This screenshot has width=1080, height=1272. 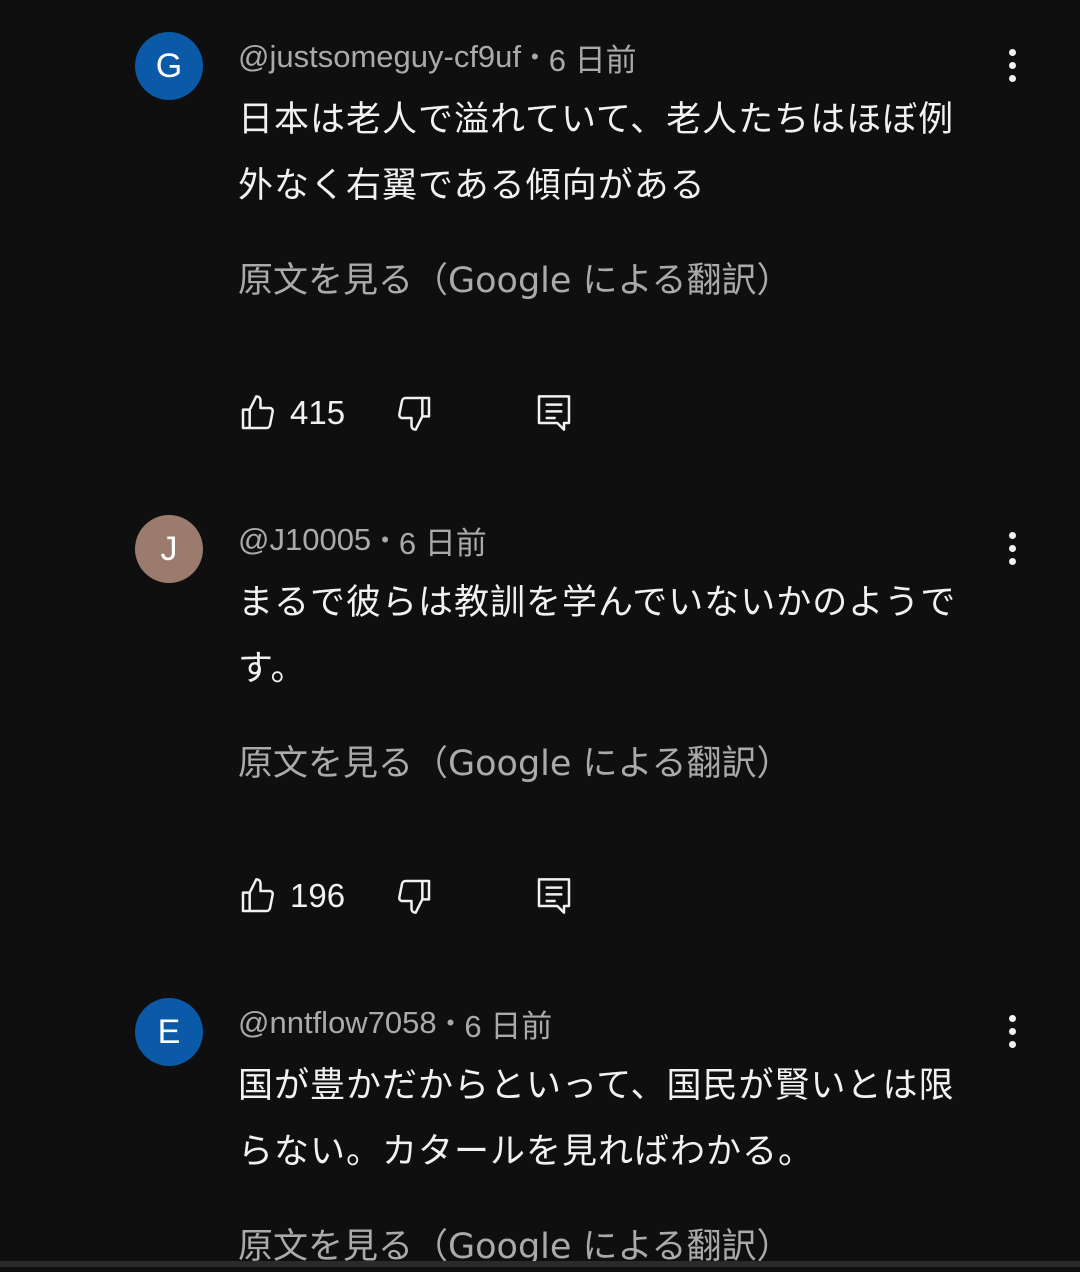 What do you see at coordinates (472, 186) in the screenshot?
I see `comment-text-line: 外なく右翼である傾向がある` at bounding box center [472, 186].